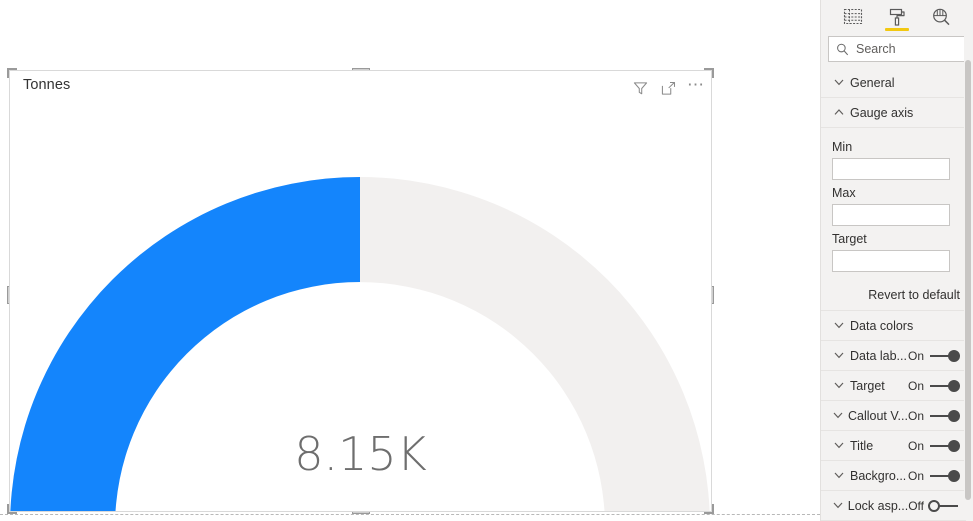 The height and width of the screenshot is (521, 973). I want to click on background-toggle: On, so click(934, 476).